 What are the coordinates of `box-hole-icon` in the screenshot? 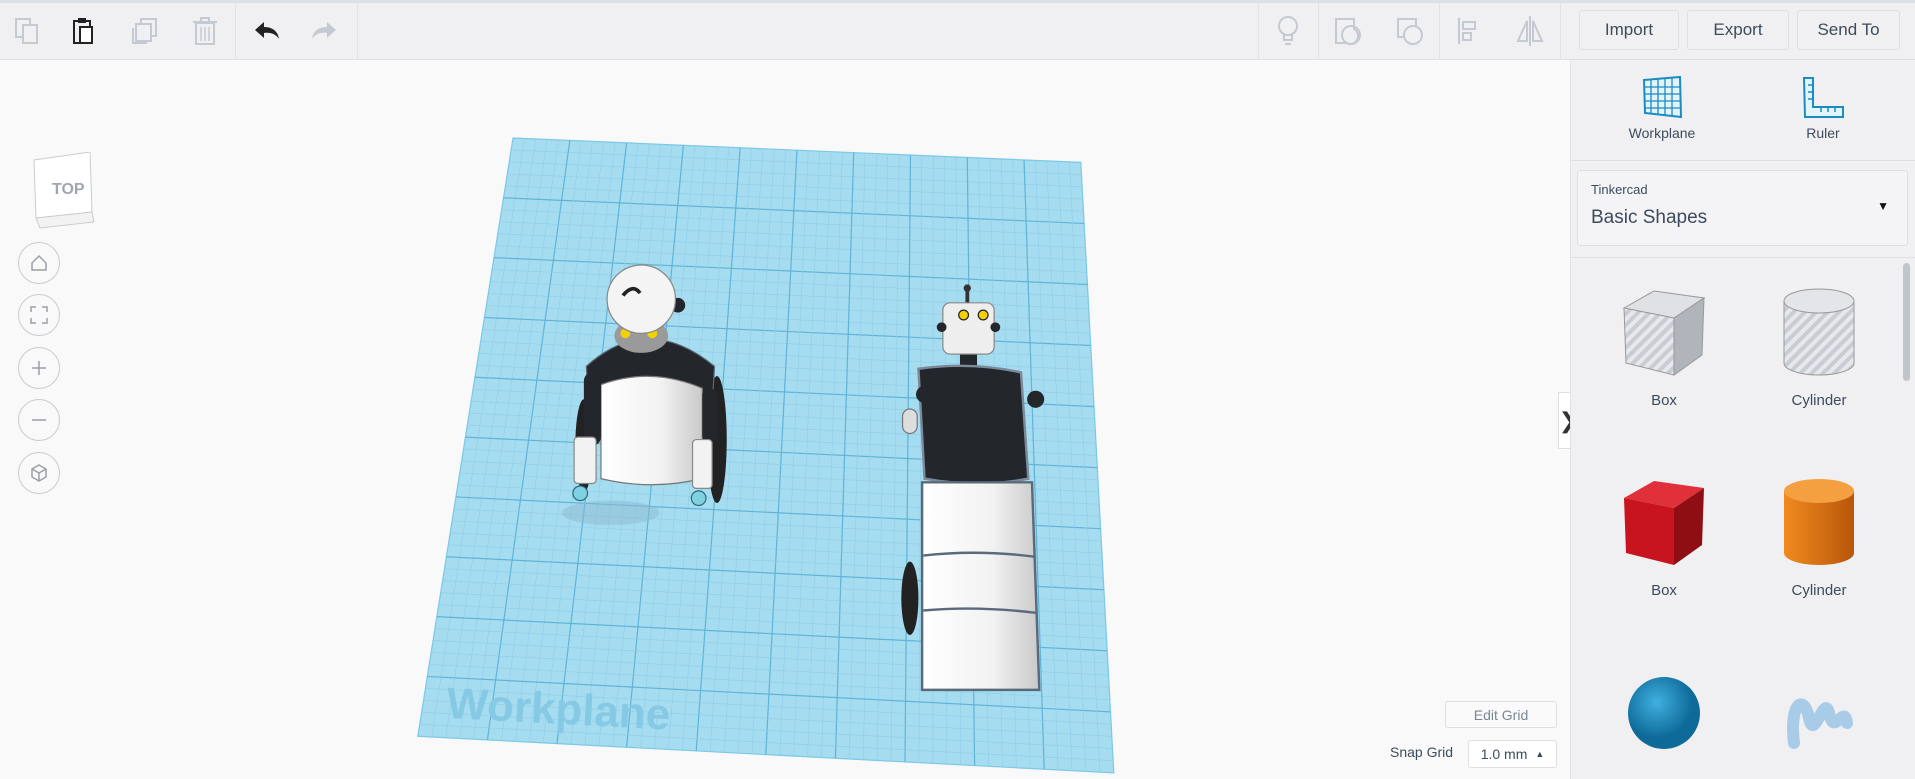 It's located at (1664, 333).